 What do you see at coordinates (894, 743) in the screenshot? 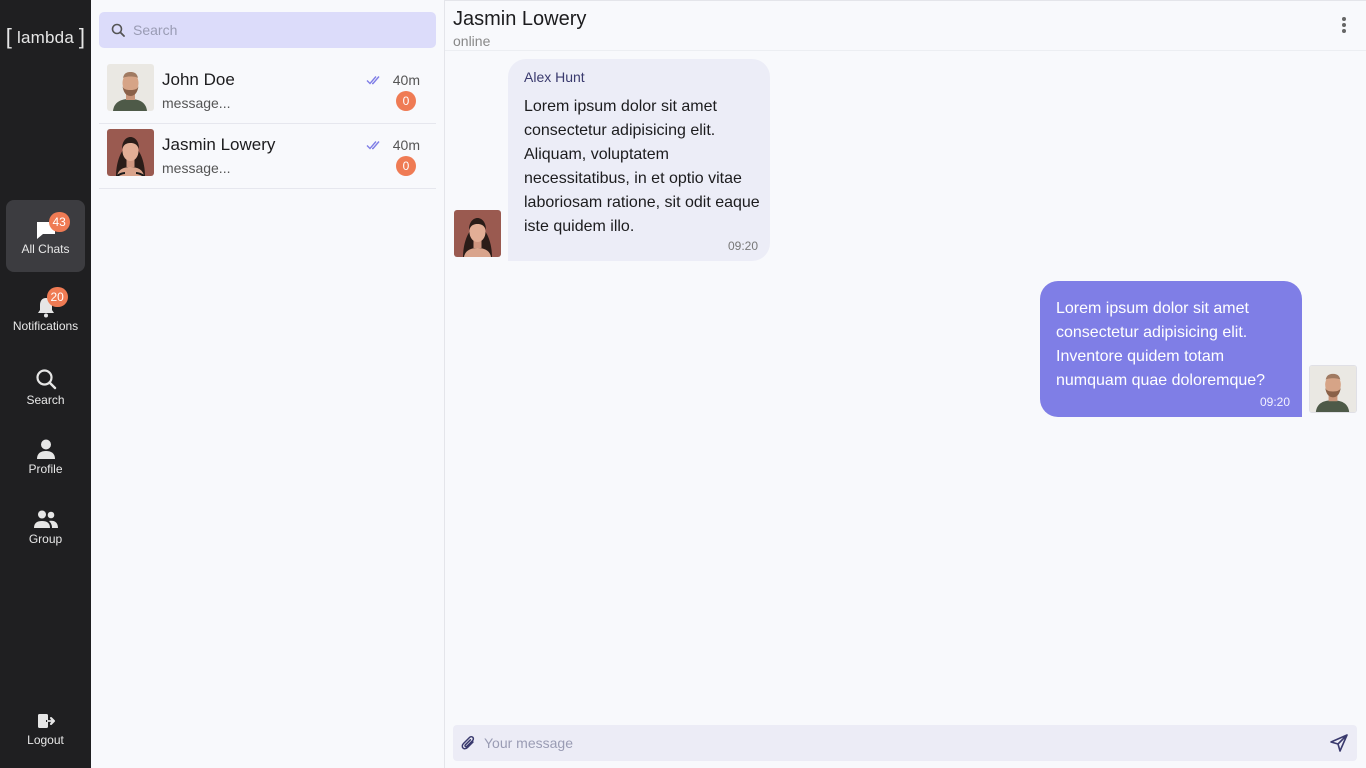
I see `message-input` at bounding box center [894, 743].